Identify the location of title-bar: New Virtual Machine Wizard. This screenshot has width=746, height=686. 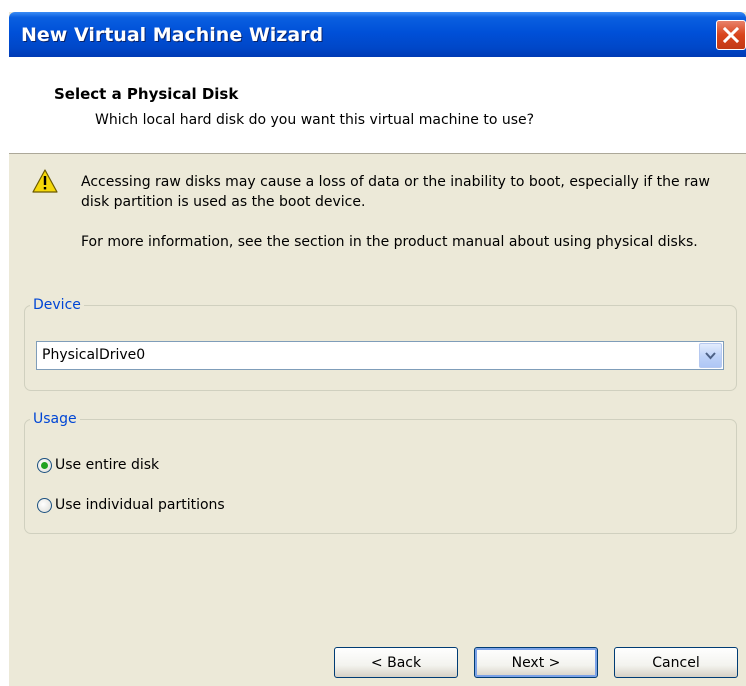
(377, 34).